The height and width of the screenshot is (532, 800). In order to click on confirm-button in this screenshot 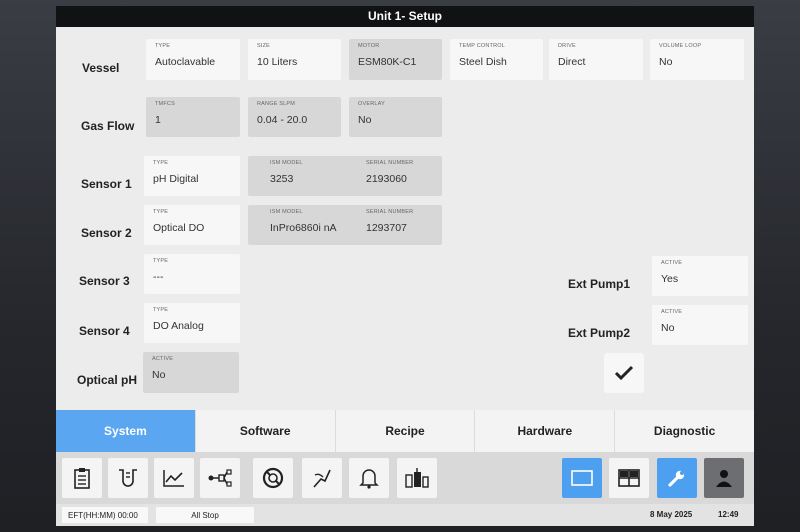, I will do `click(624, 373)`.